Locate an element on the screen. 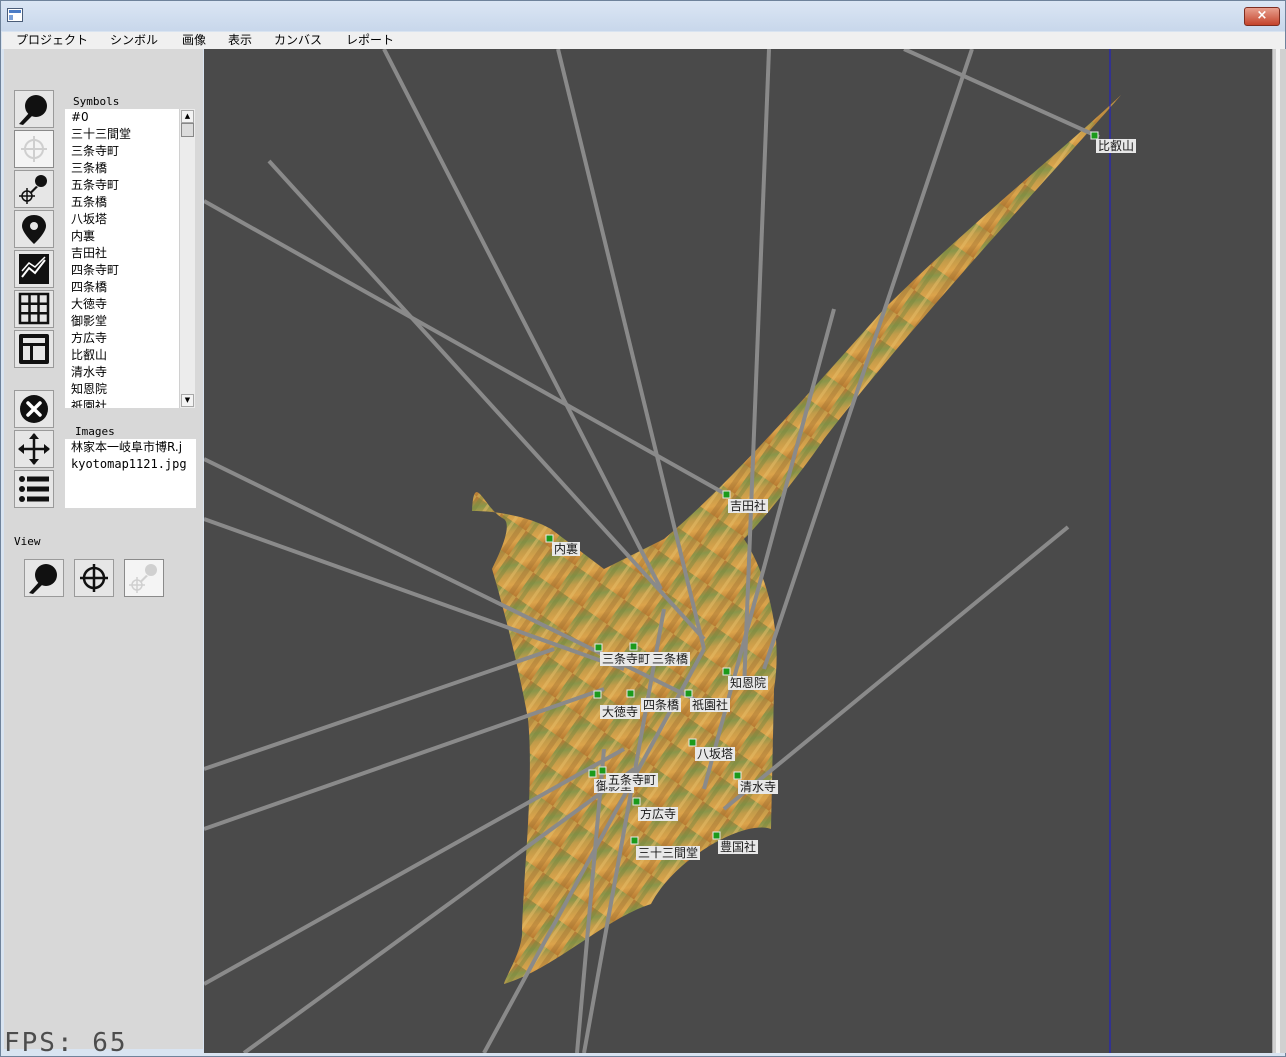 Image resolution: width=1286 pixels, height=1057 pixels. list-item: 比叡山 is located at coordinates (122, 355).